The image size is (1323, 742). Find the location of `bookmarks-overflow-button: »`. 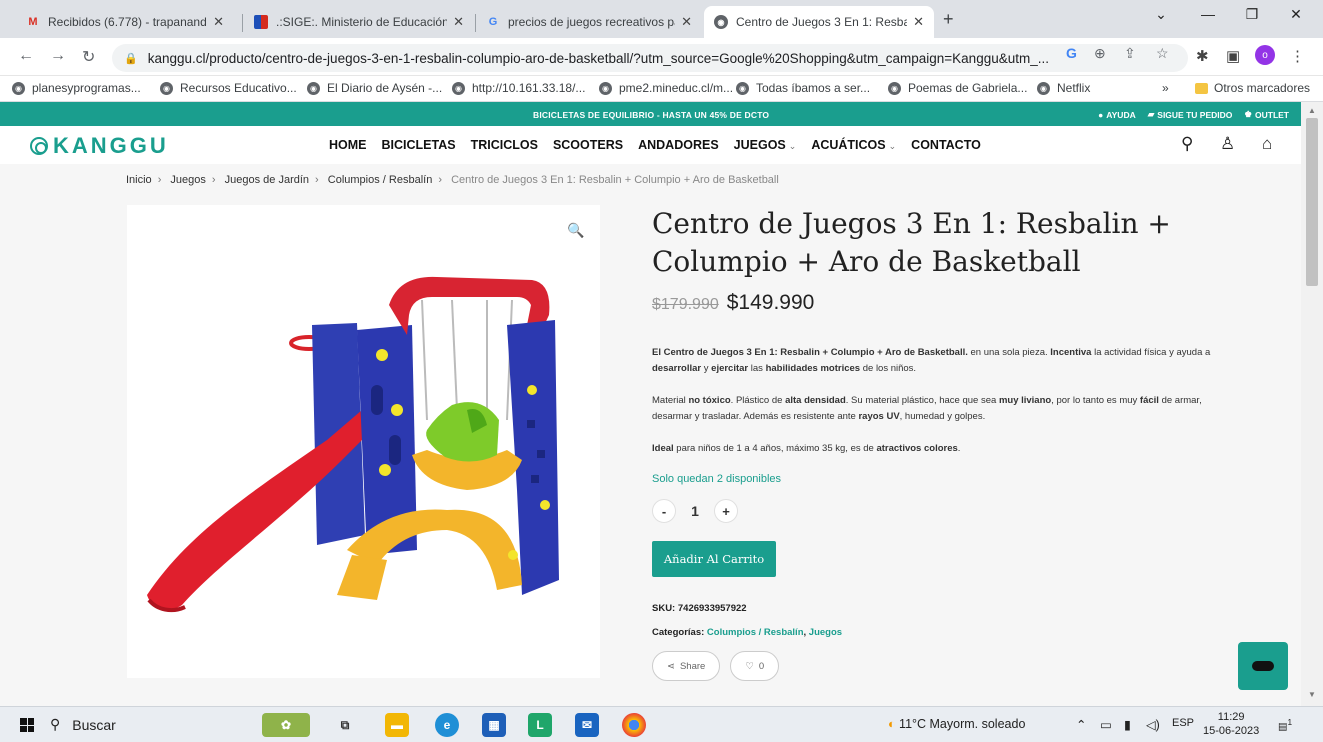

bookmarks-overflow-button: » is located at coordinates (1165, 88).